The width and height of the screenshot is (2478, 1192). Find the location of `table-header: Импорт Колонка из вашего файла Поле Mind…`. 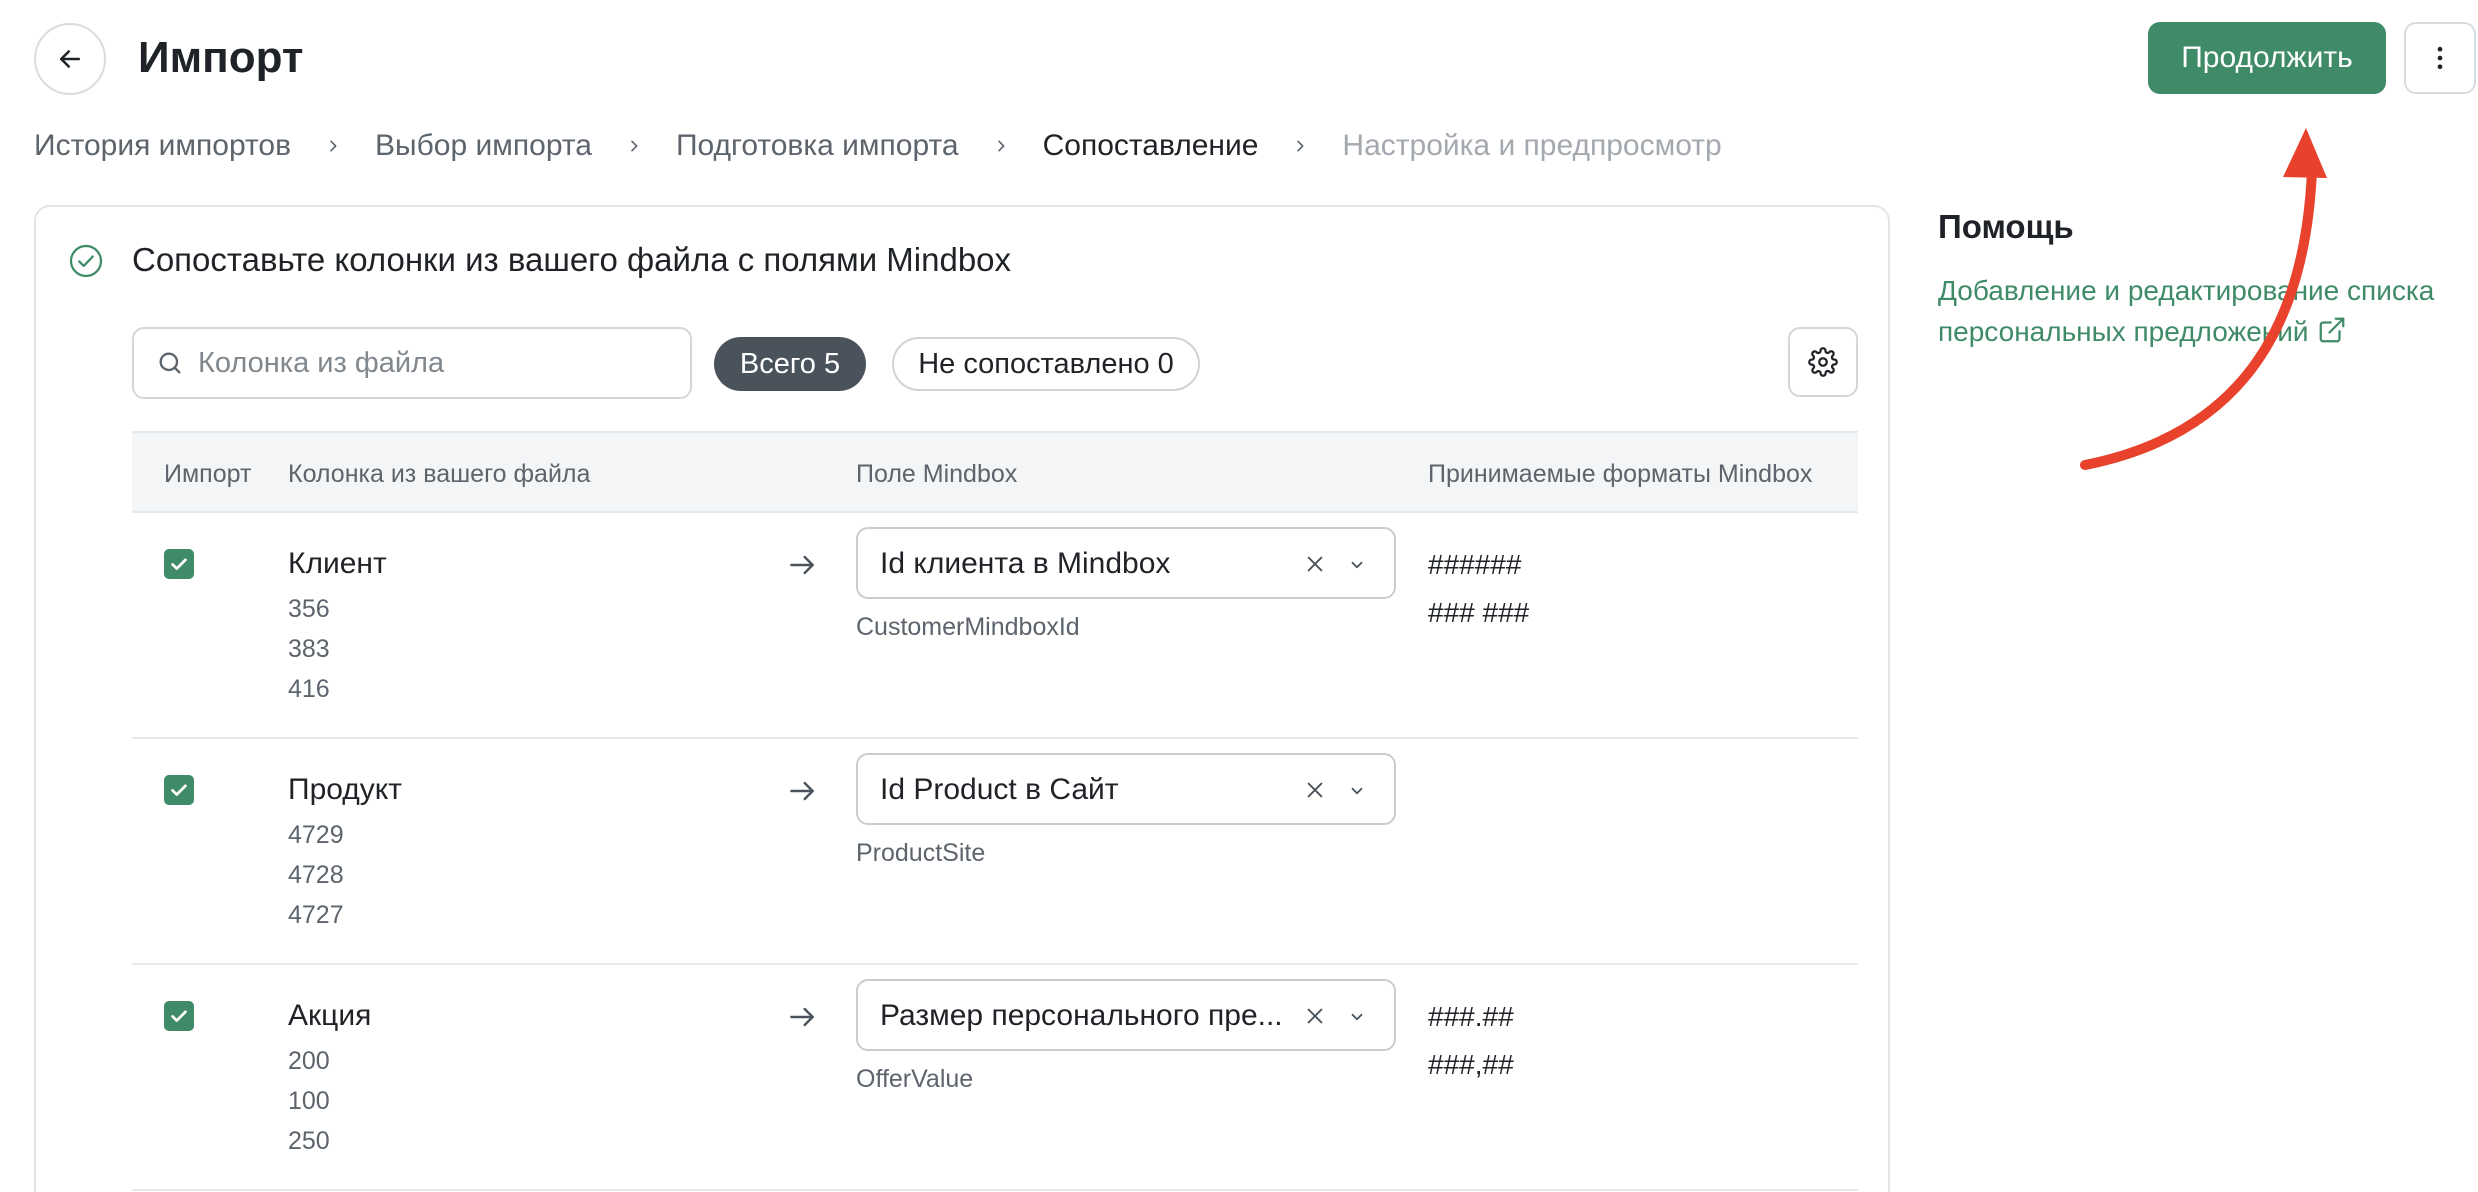

table-header: Импорт Колонка из вашего файла Поле Mind… is located at coordinates (995, 472).